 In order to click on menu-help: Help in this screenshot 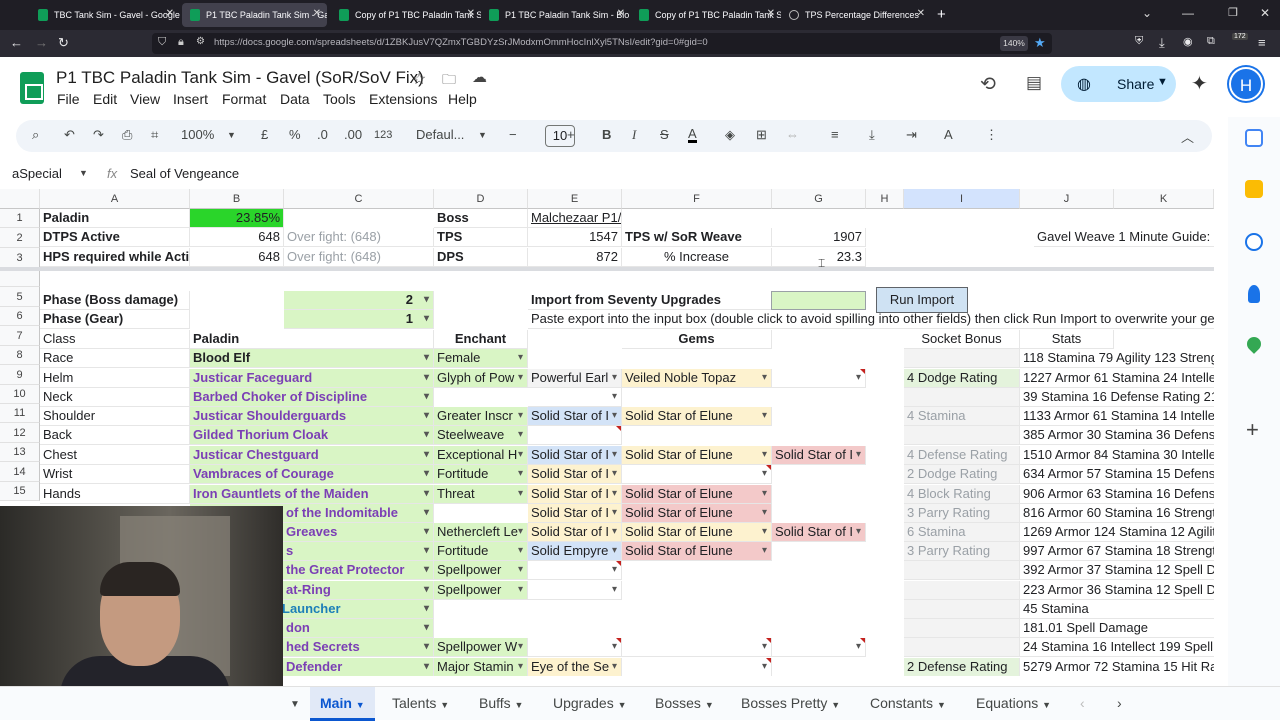, I will do `click(462, 99)`.